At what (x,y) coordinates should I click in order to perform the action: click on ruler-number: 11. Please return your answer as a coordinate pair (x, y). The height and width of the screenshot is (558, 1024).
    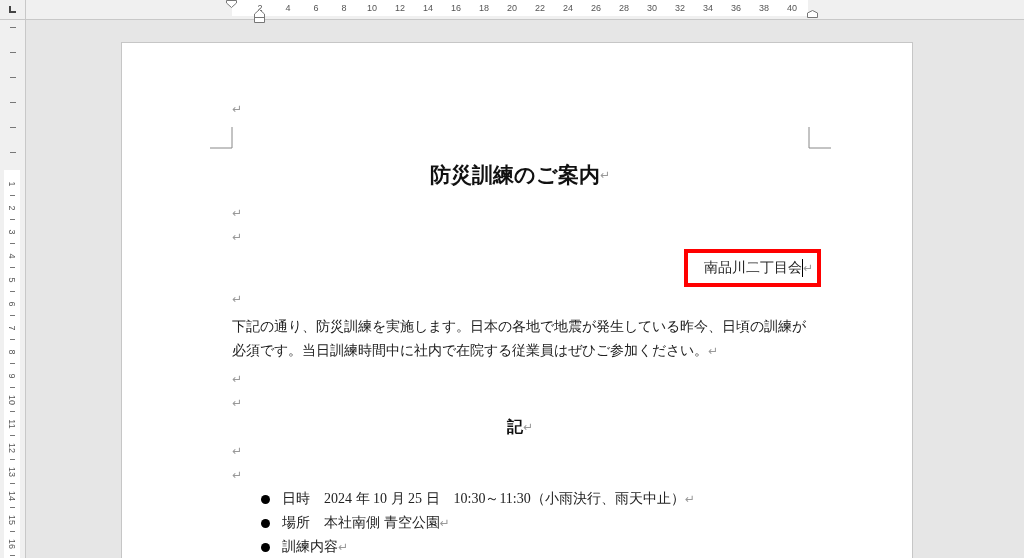
    Looking at the image, I should click on (12, 424).